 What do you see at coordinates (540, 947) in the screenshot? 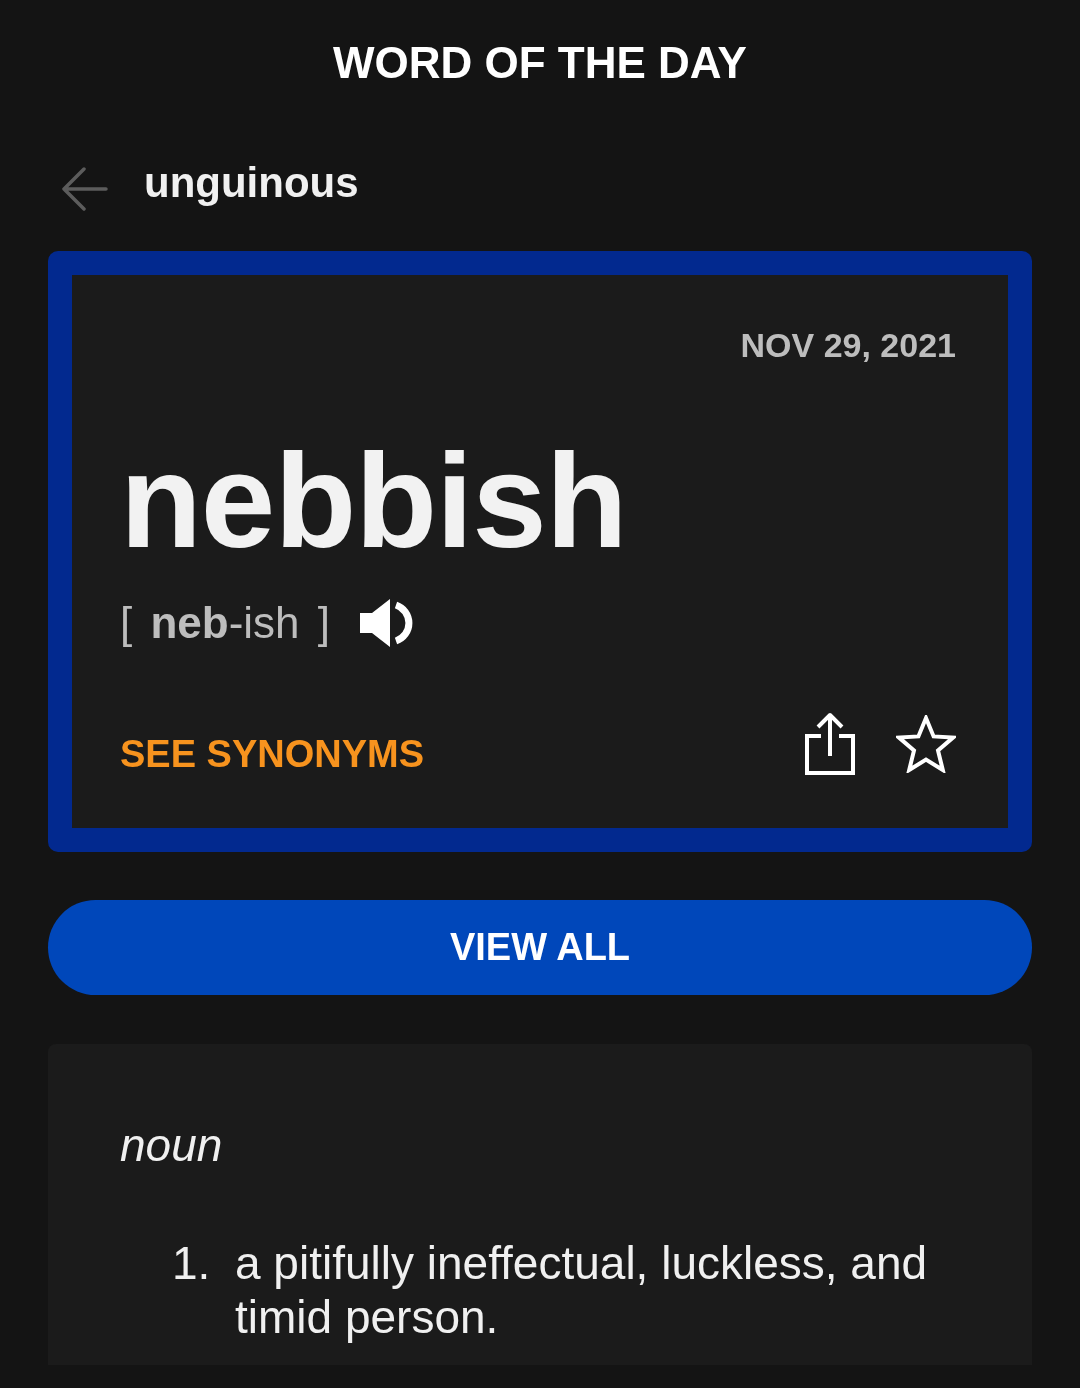
I see `view-all-button: VIEW ALL` at bounding box center [540, 947].